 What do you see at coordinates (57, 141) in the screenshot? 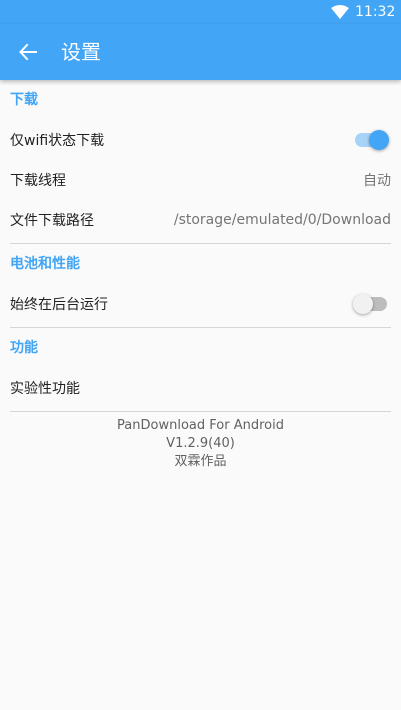
I see `setting-label: 仅wifi状态下载` at bounding box center [57, 141].